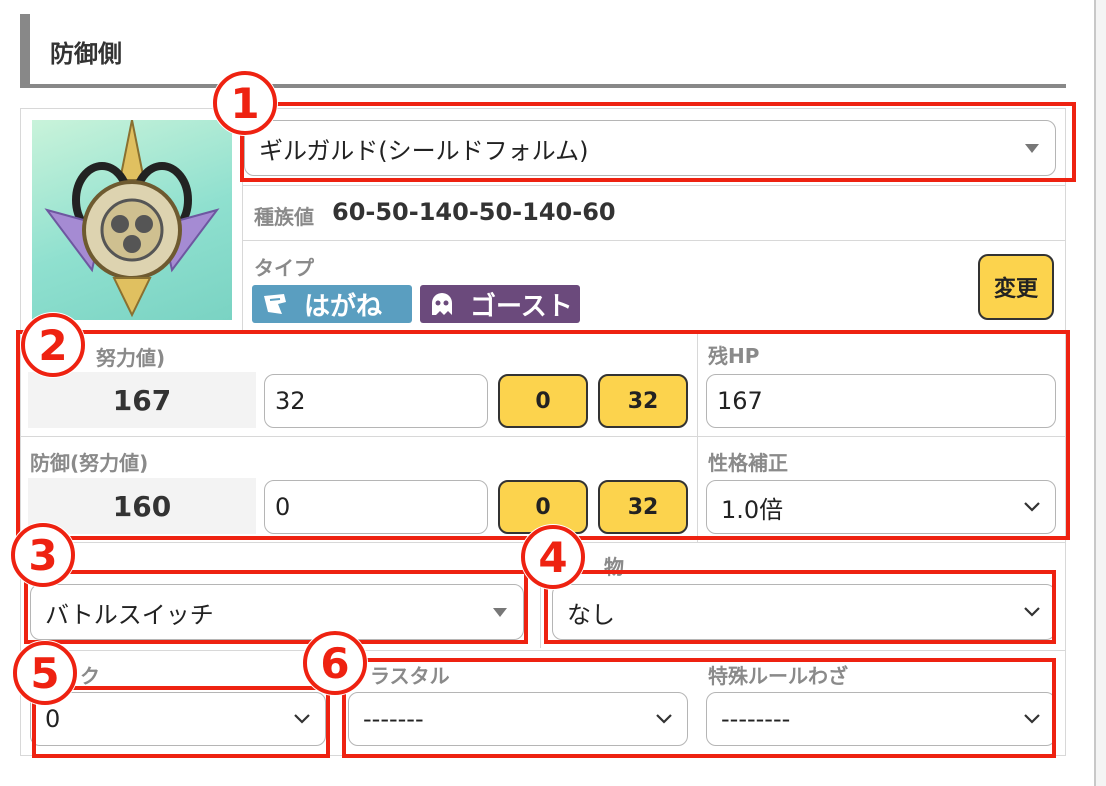 Image resolution: width=1106 pixels, height=786 pixels. What do you see at coordinates (748, 463) in the screenshot?
I see `nature-label: 性格補正` at bounding box center [748, 463].